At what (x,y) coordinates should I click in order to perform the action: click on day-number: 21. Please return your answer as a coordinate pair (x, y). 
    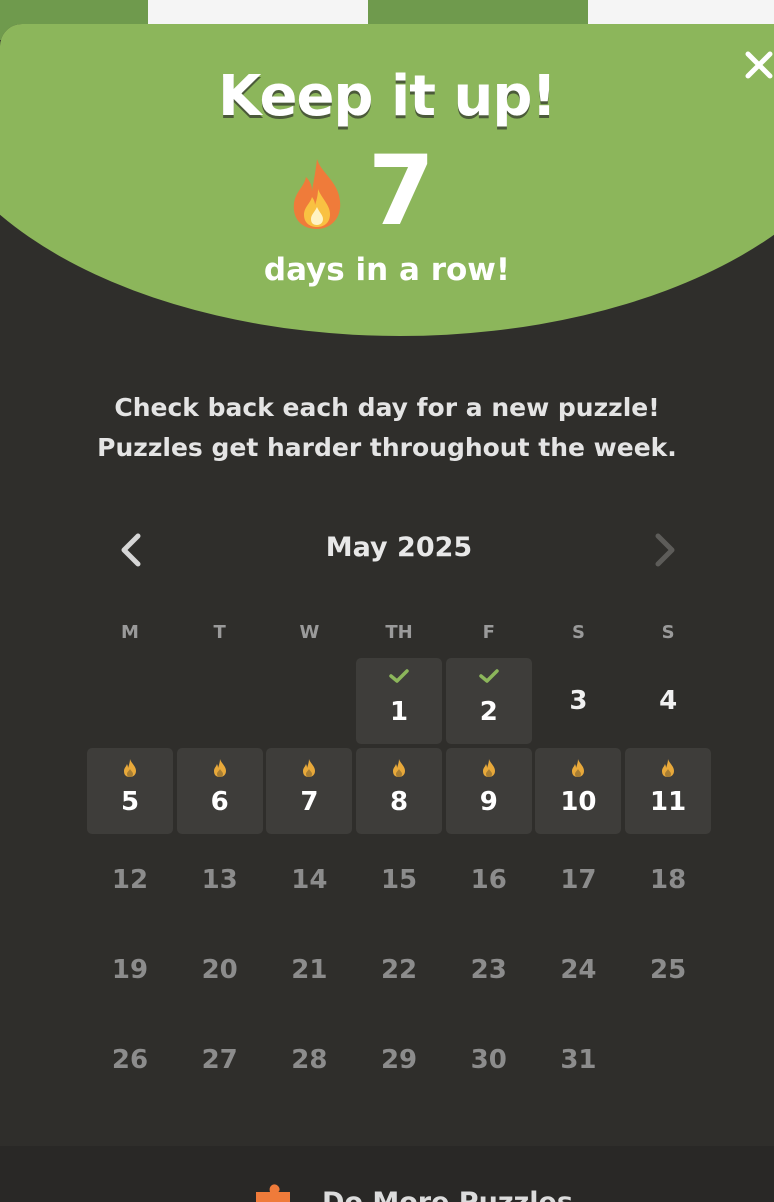
    Looking at the image, I should click on (309, 970).